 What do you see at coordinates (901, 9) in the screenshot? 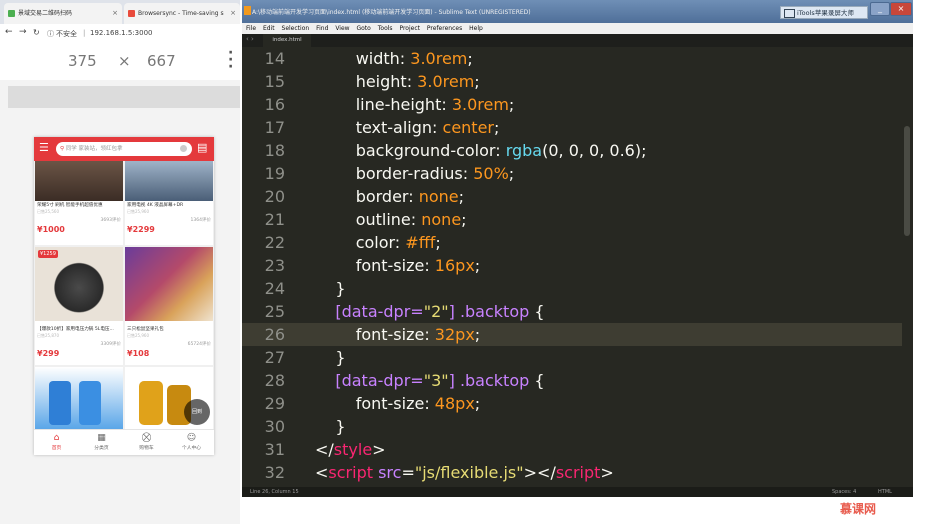
I see `close-icon: ×` at bounding box center [901, 9].